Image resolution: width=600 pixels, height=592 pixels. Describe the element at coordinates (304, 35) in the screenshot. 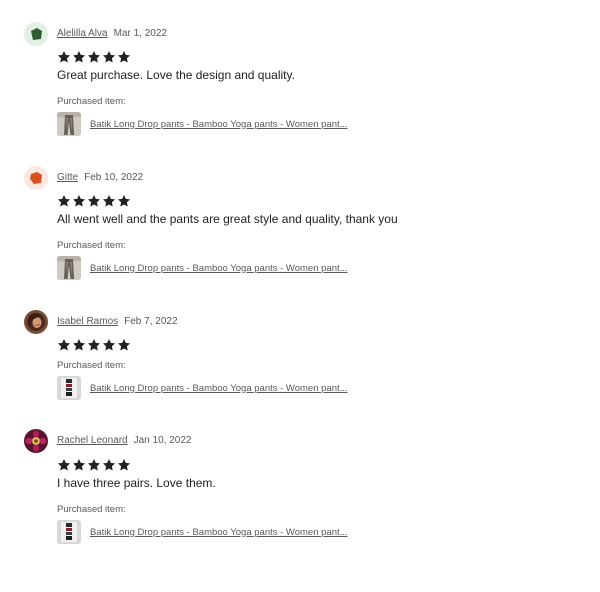

I see `review-header: Alelilla Alva Mar 1, 2022` at that location.